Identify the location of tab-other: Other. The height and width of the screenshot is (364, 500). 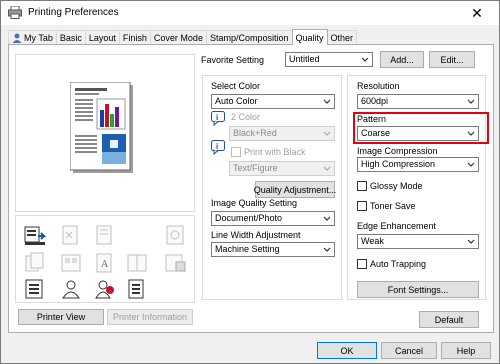
(342, 37).